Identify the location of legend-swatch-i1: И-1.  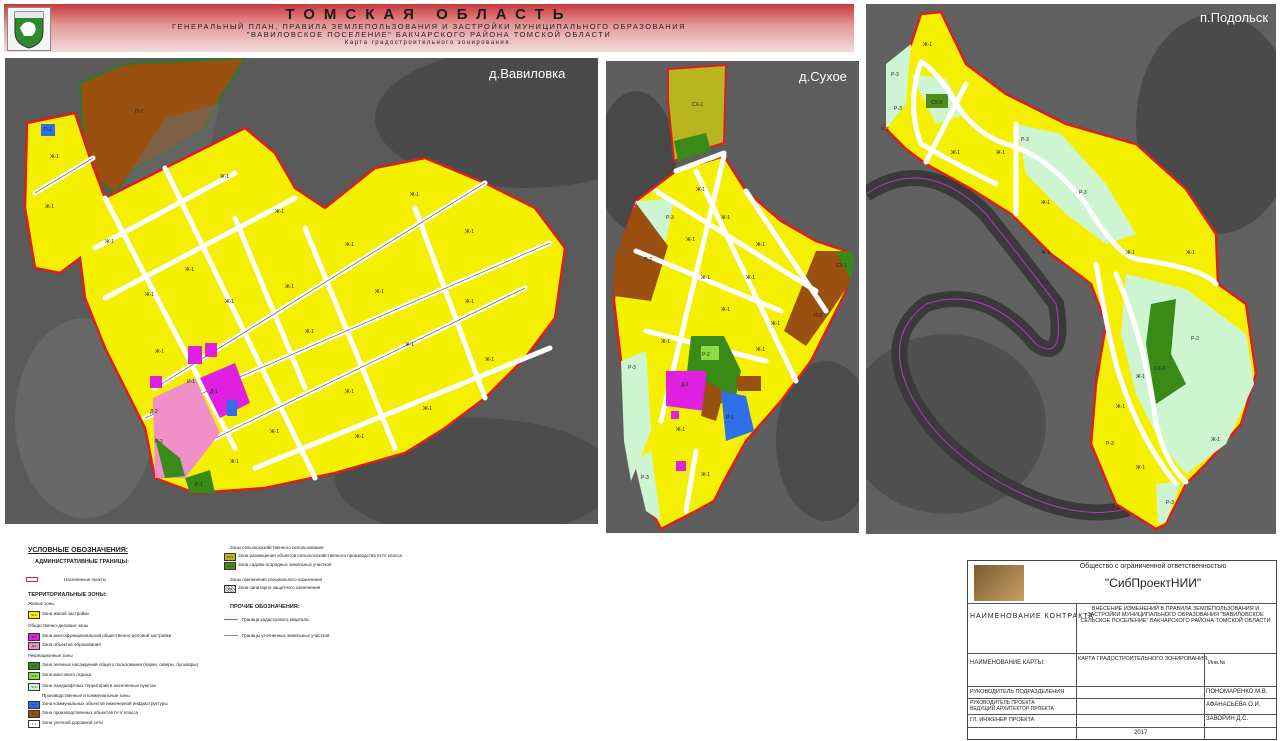
(34, 705).